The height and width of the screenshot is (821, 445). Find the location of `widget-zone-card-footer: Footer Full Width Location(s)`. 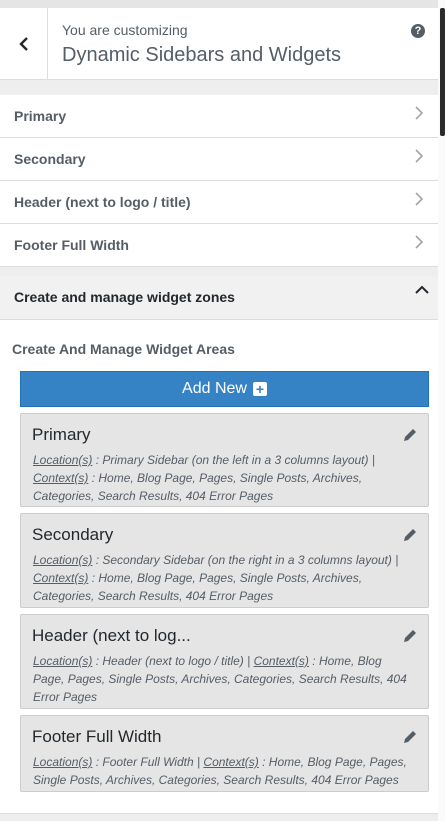

widget-zone-card-footer: Footer Full Width Location(s) is located at coordinates (224, 753).